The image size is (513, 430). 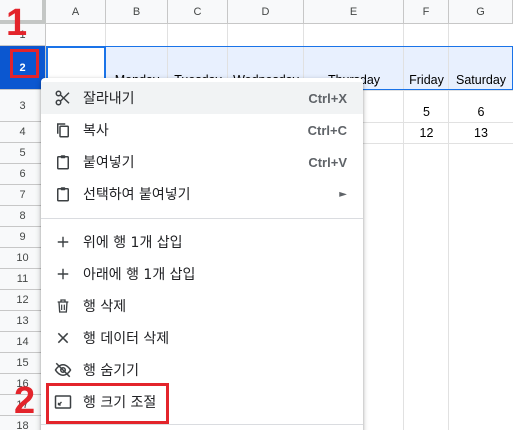 What do you see at coordinates (202, 162) in the screenshot?
I see `menu-item-paste: 붙여넣기 Ctrl+V` at bounding box center [202, 162].